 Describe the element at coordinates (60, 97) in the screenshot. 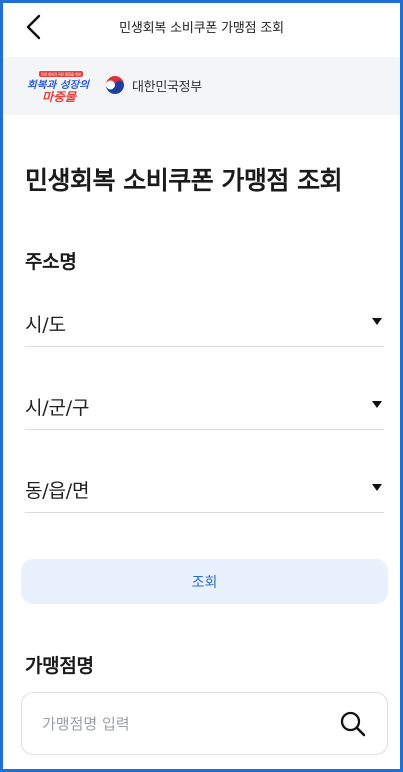

I see `campaign-logo-line2: 마중물` at that location.